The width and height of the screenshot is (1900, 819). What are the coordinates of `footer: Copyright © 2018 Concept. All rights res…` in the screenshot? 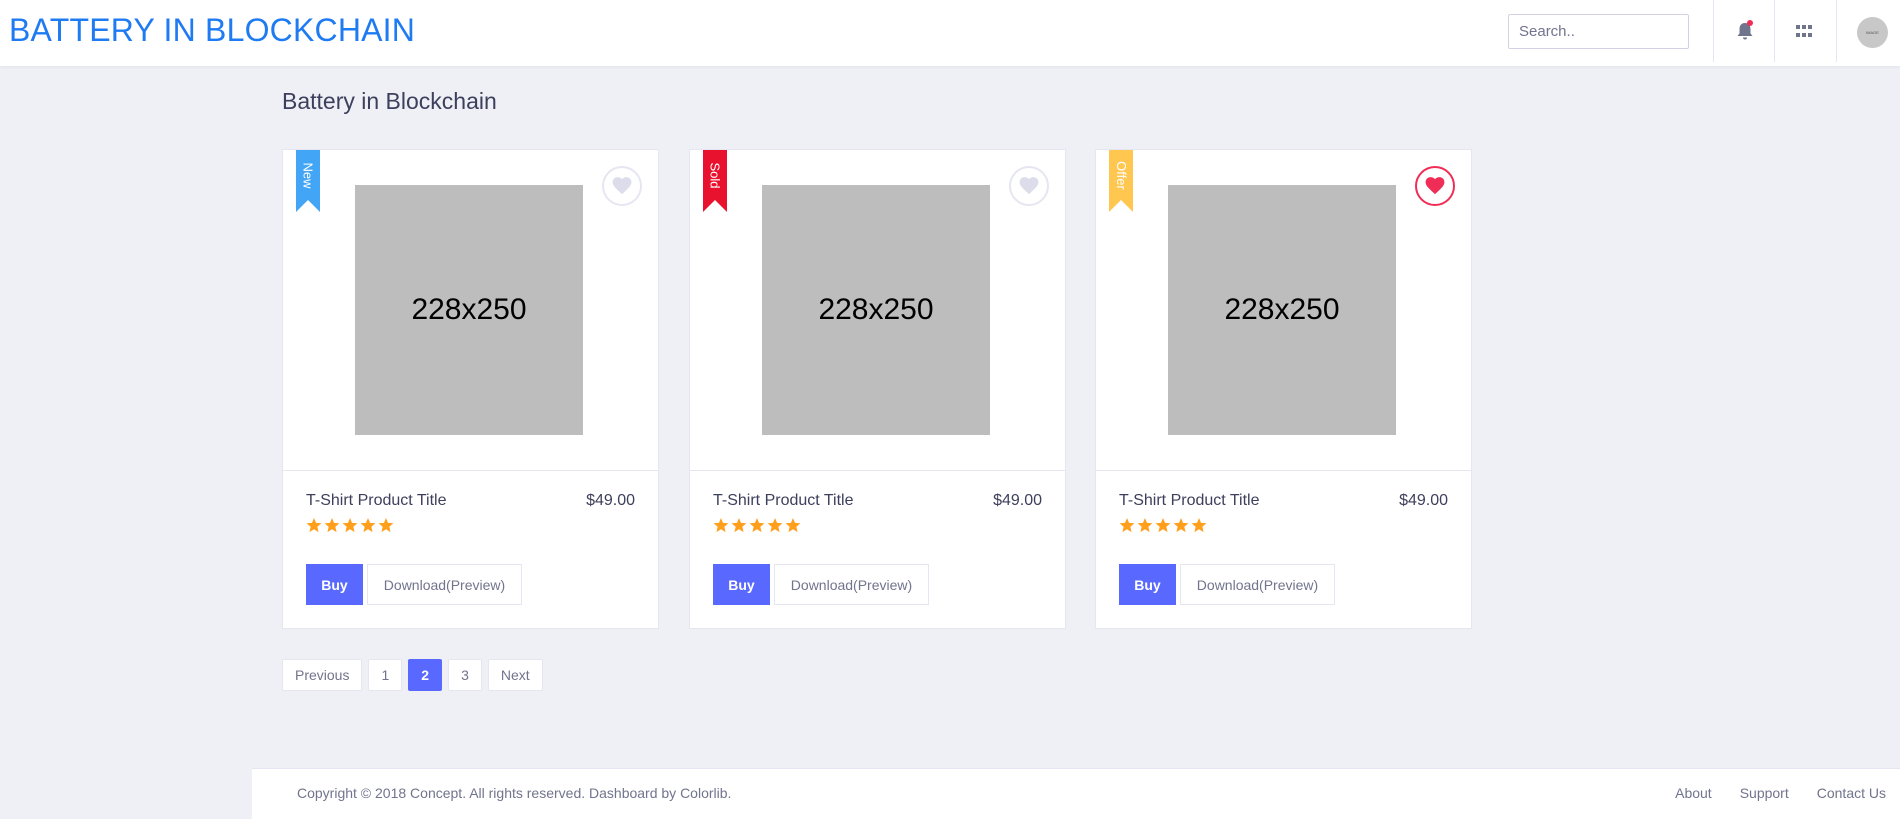 It's located at (1076, 793).